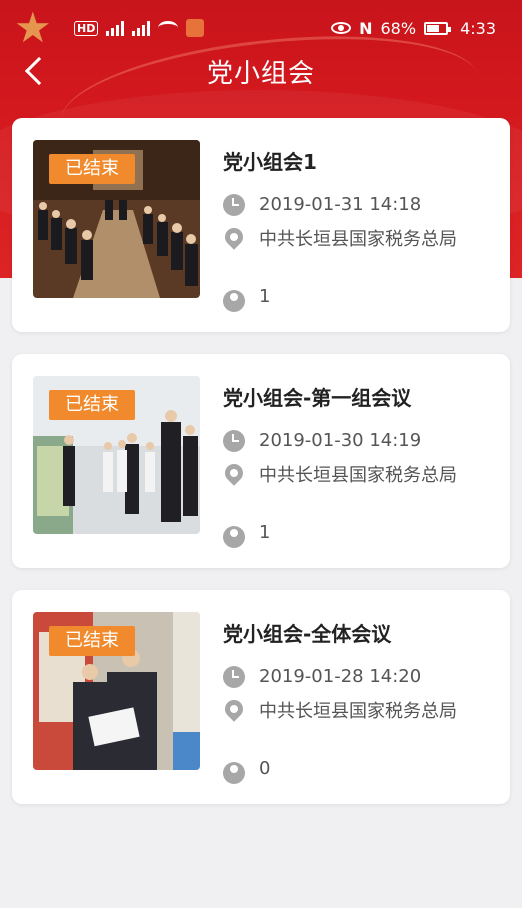 The image size is (522, 908). What do you see at coordinates (168, 28) in the screenshot?
I see `wifi-icon` at bounding box center [168, 28].